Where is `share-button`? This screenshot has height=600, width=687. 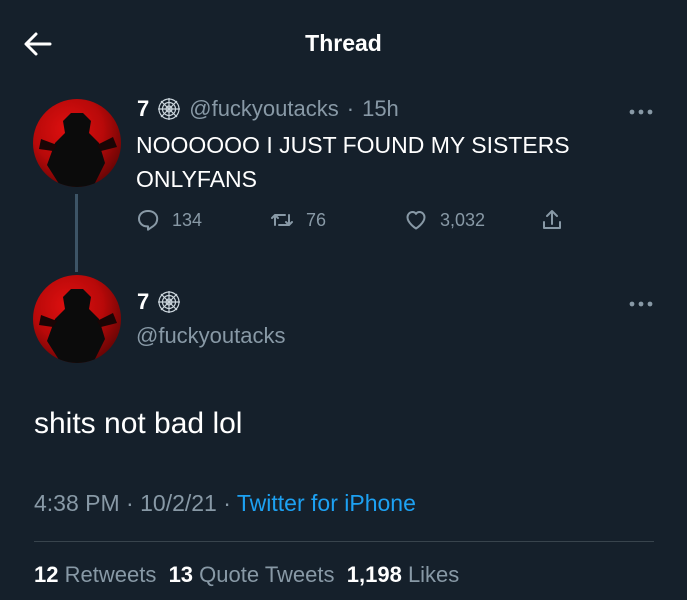 share-button is located at coordinates (552, 220).